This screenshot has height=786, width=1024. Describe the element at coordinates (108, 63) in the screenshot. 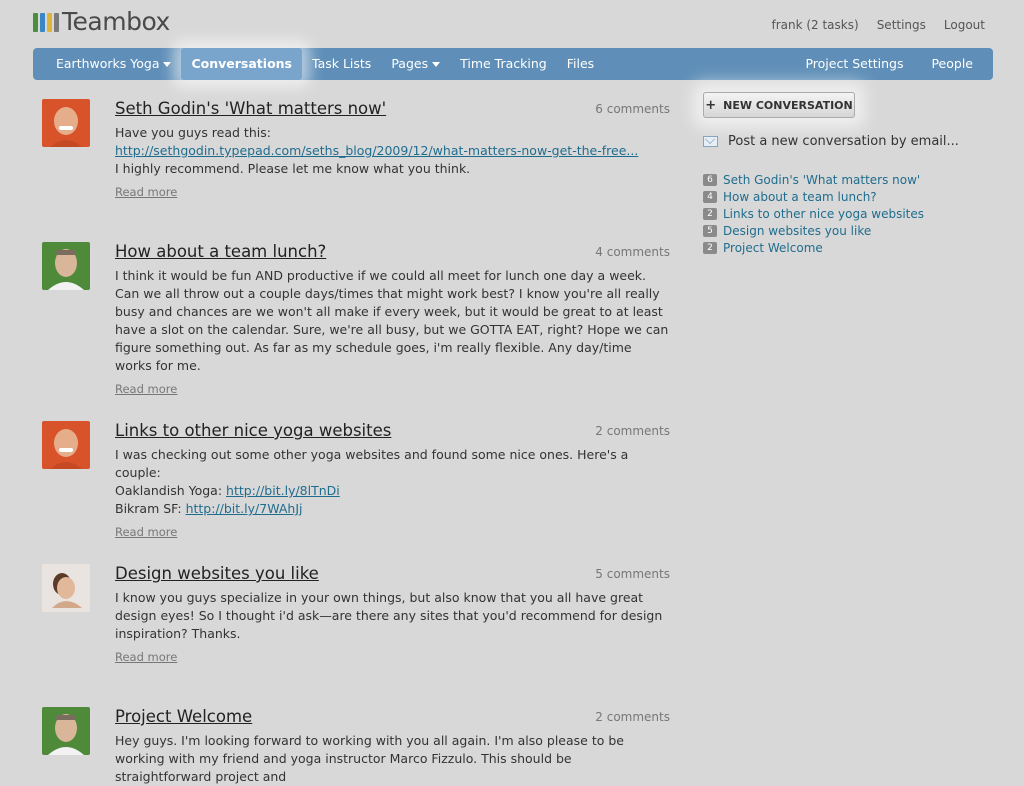

I see `nav-project-label: Earthworks Yoga` at that location.